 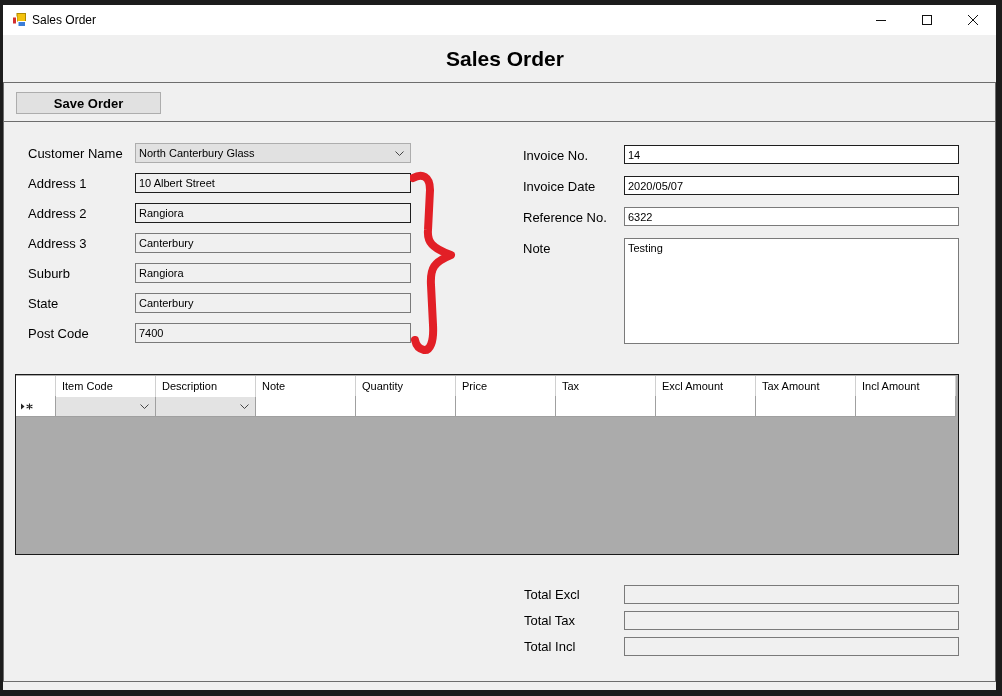 What do you see at coordinates (565, 217) in the screenshot?
I see `field-label: Reference No.` at bounding box center [565, 217].